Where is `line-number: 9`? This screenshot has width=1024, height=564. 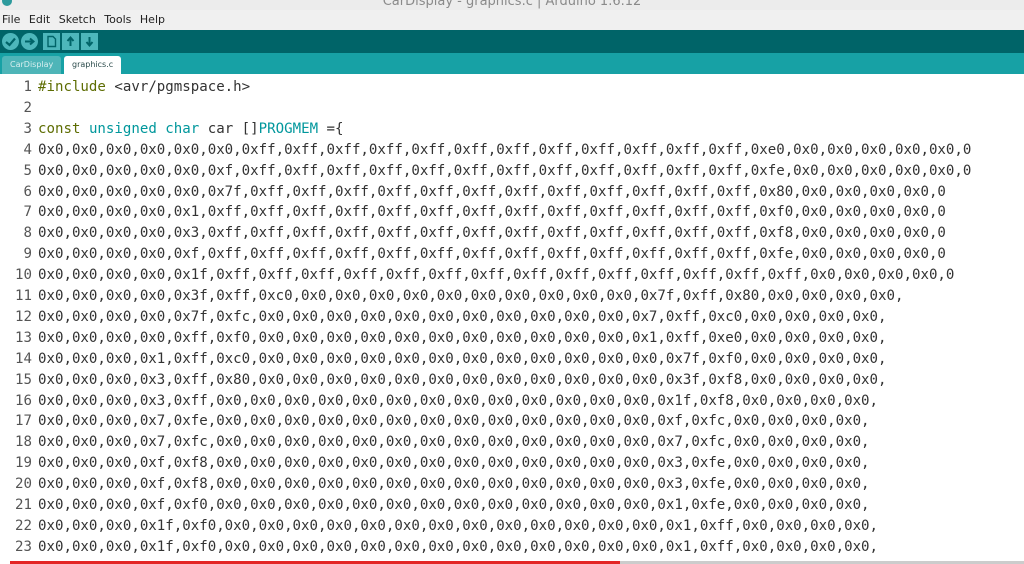 line-number: 9 is located at coordinates (28, 254).